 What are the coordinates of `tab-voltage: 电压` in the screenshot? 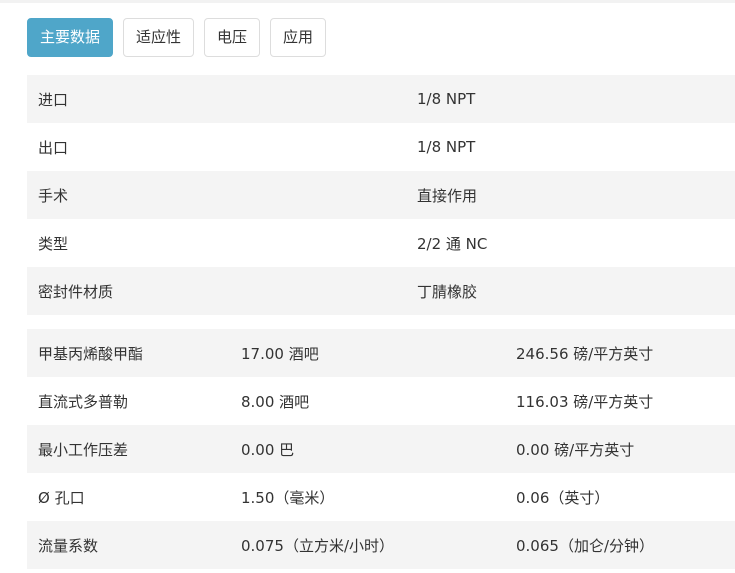 It's located at (232, 37).